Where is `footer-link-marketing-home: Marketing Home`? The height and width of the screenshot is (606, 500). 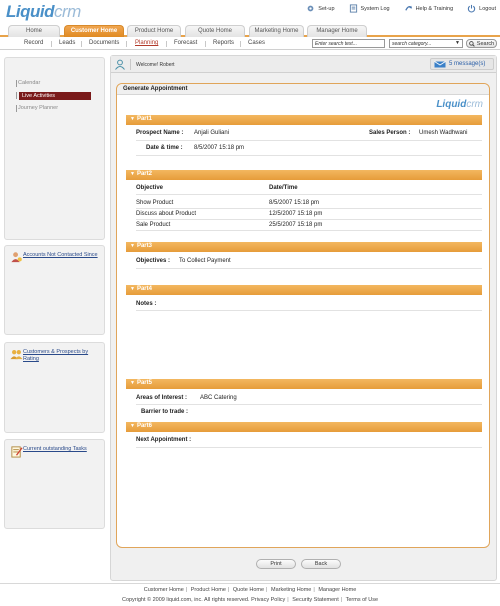
footer-link-marketing-home: Marketing Home is located at coordinates (291, 590).